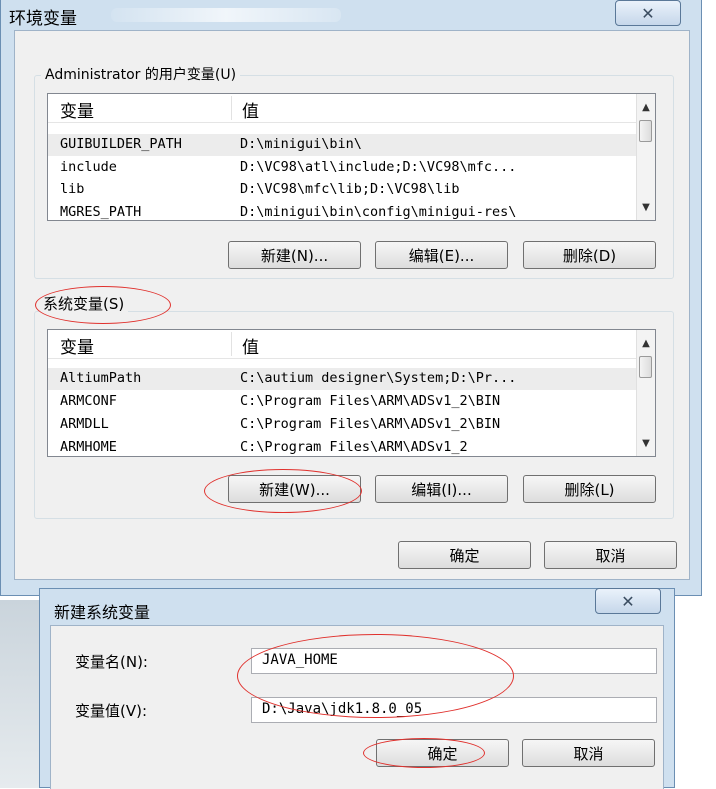 The height and width of the screenshot is (789, 716). Describe the element at coordinates (589, 255) in the screenshot. I see `user-delete-button: 删除(D)` at that location.